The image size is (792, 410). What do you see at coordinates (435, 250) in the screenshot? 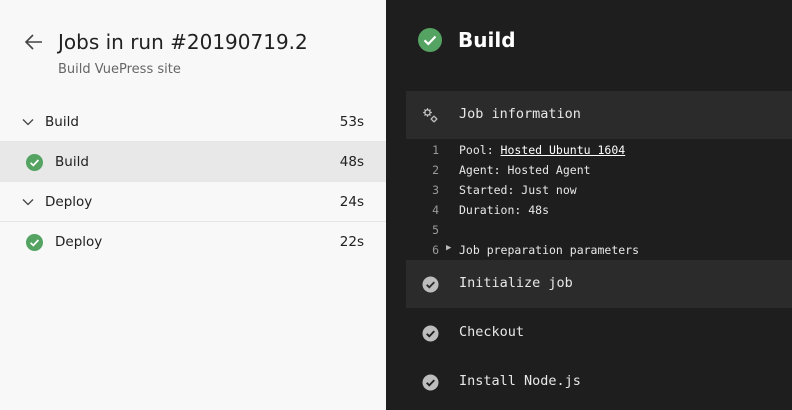
I see `line-number: 6` at bounding box center [435, 250].